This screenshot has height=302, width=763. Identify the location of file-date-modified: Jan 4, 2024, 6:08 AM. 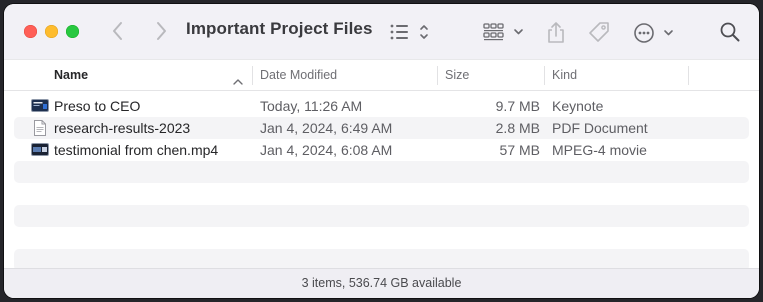
(326, 150).